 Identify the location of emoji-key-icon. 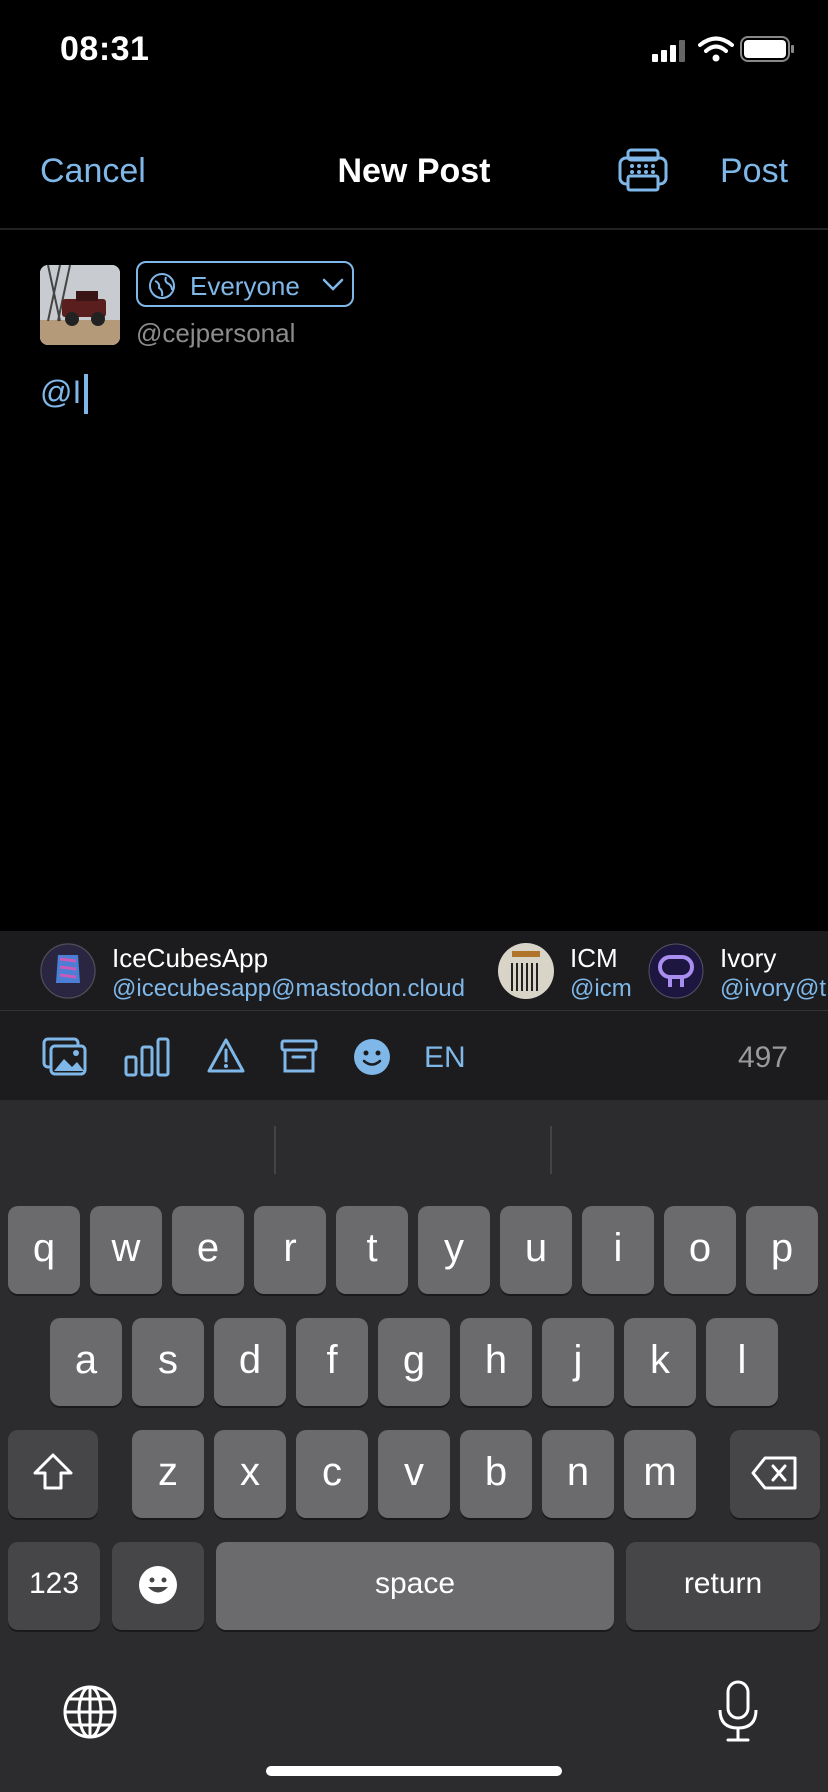
(158, 1585).